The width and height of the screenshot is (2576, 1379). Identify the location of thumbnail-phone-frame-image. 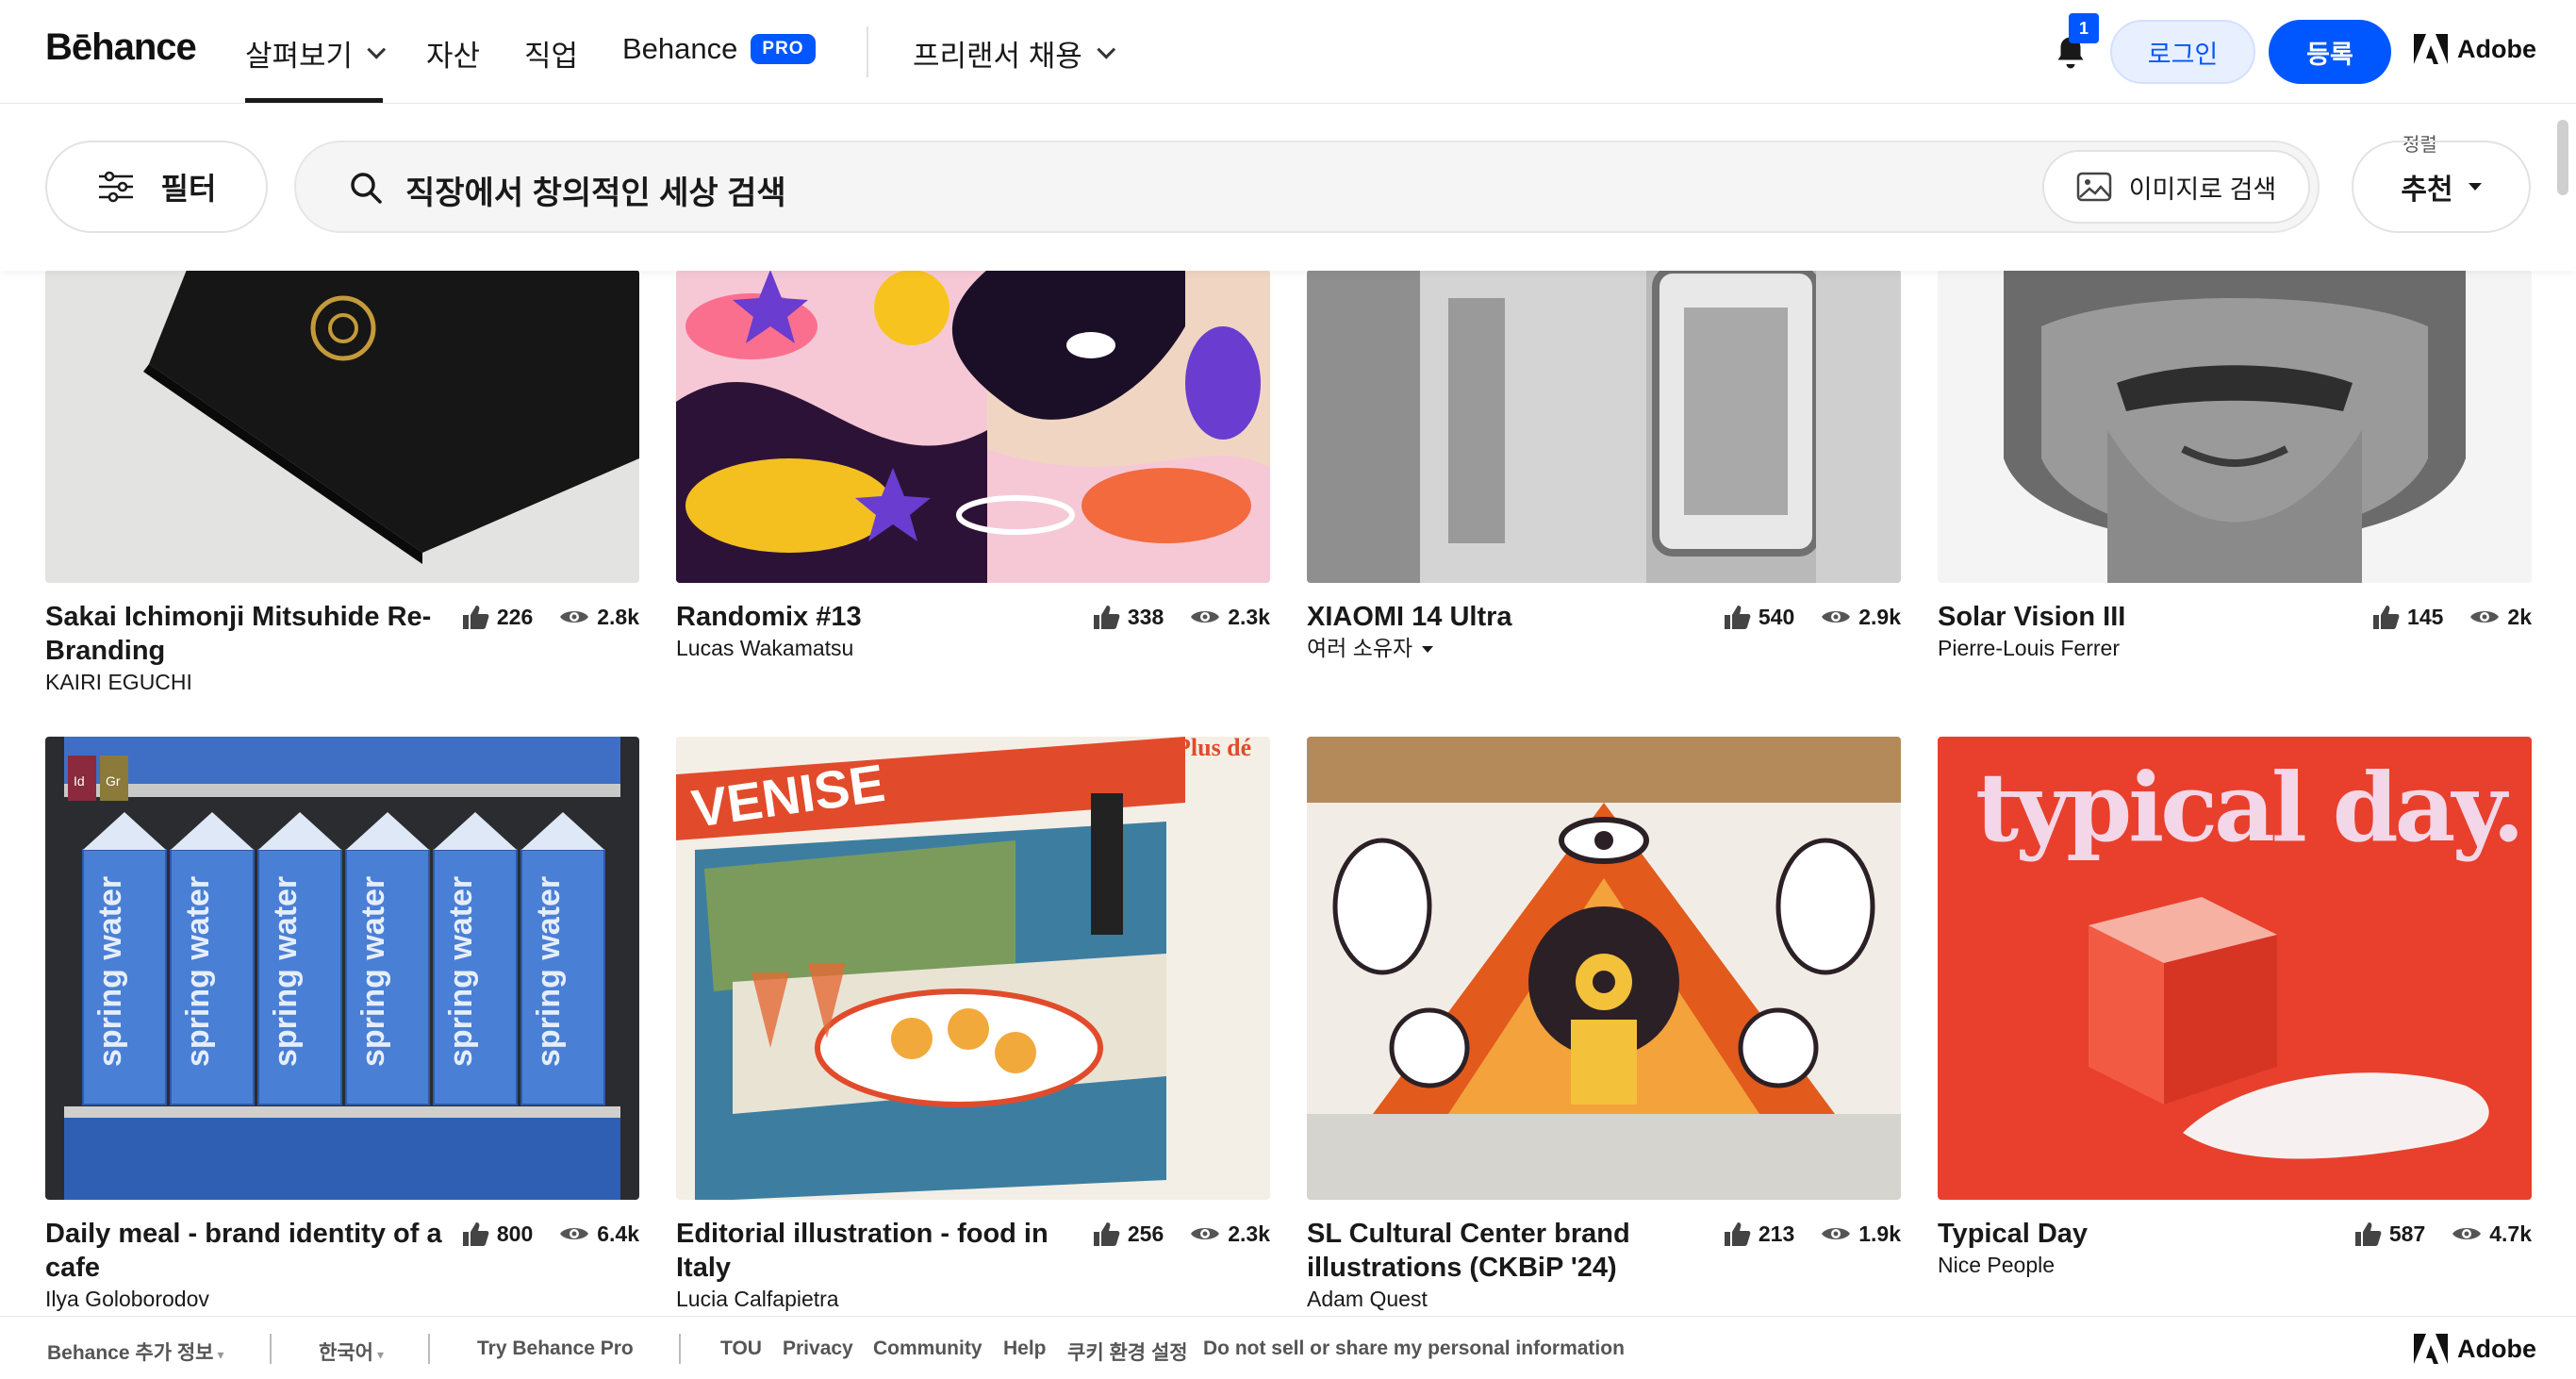
(1604, 426).